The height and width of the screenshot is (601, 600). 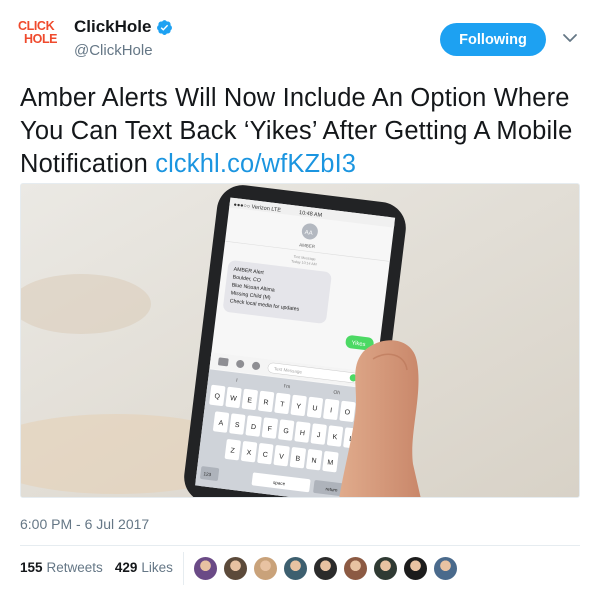 What do you see at coordinates (330, 463) in the screenshot?
I see `keyboard-key-label: M` at bounding box center [330, 463].